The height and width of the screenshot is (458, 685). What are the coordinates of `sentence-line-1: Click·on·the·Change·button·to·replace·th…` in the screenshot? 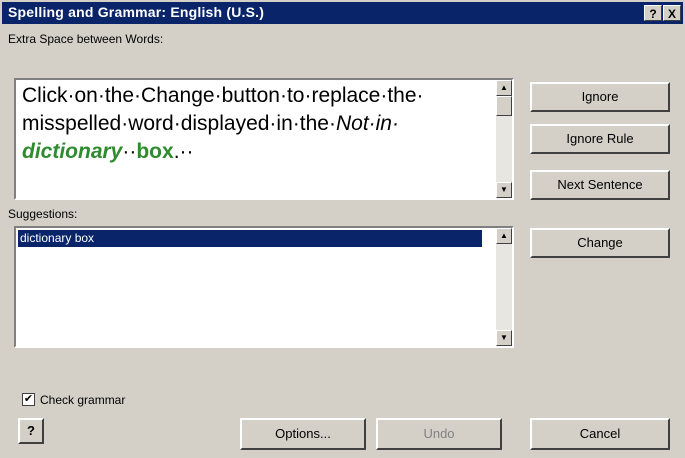 It's located at (223, 95).